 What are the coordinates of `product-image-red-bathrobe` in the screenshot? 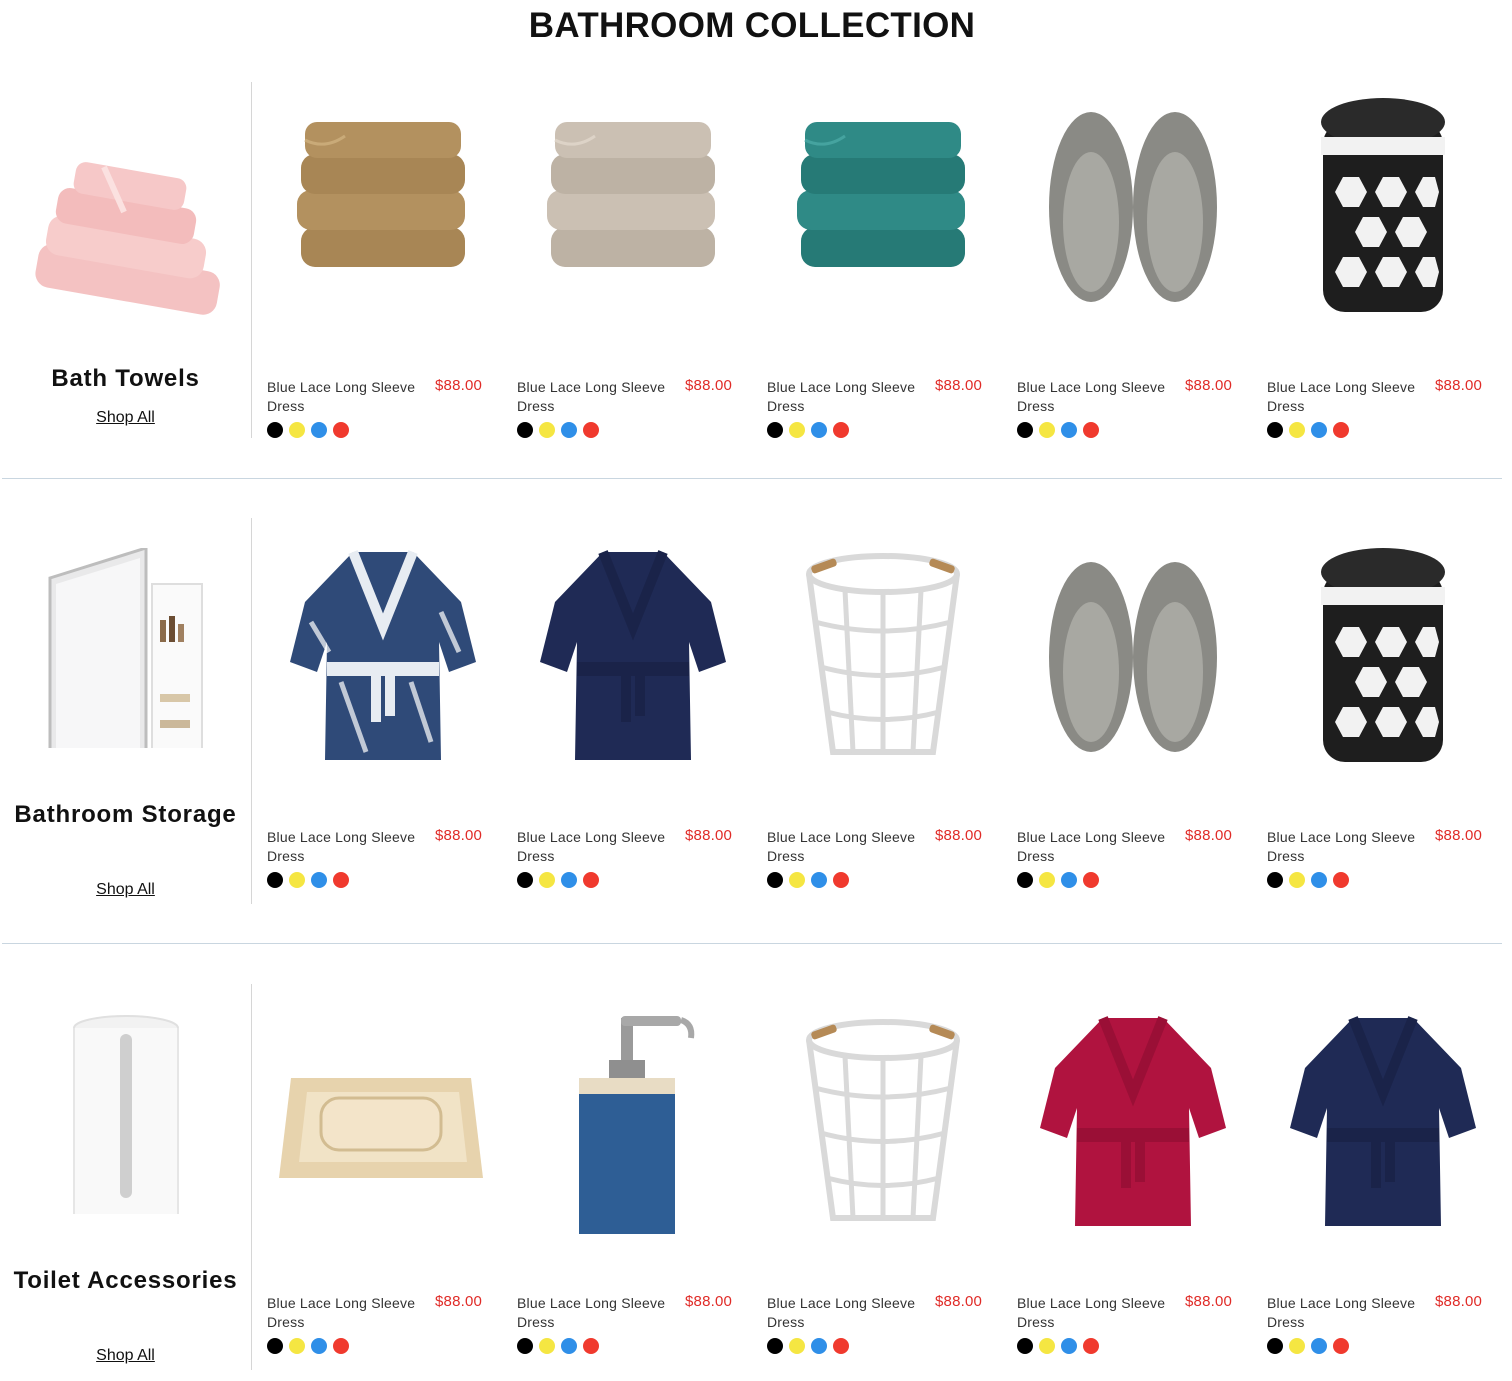 It's located at (1133, 1118).